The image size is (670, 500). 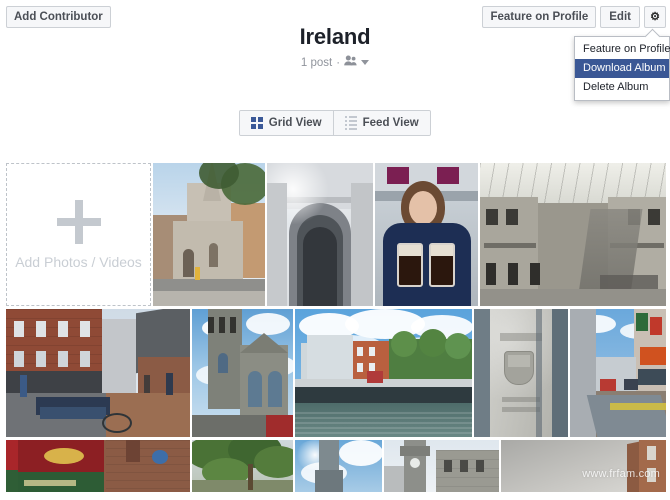 What do you see at coordinates (621, 474) in the screenshot?
I see `watermark: www.frfam.com` at bounding box center [621, 474].